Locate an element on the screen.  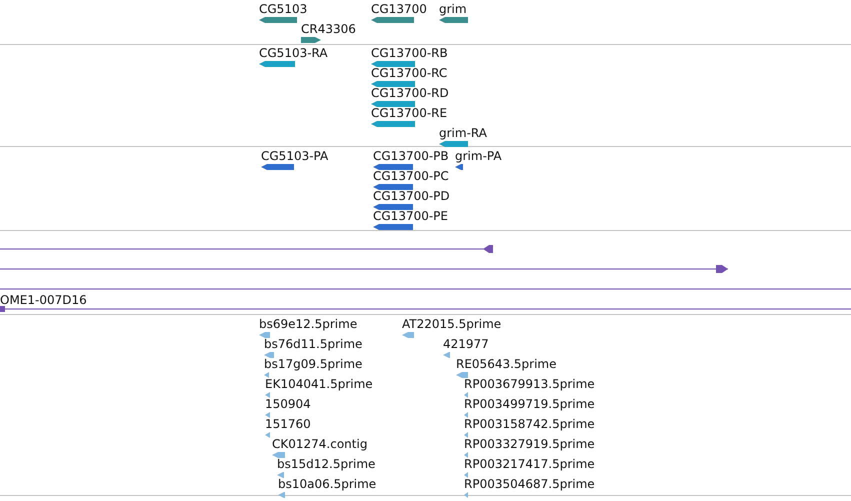
feature-label: grim is located at coordinates (453, 9).